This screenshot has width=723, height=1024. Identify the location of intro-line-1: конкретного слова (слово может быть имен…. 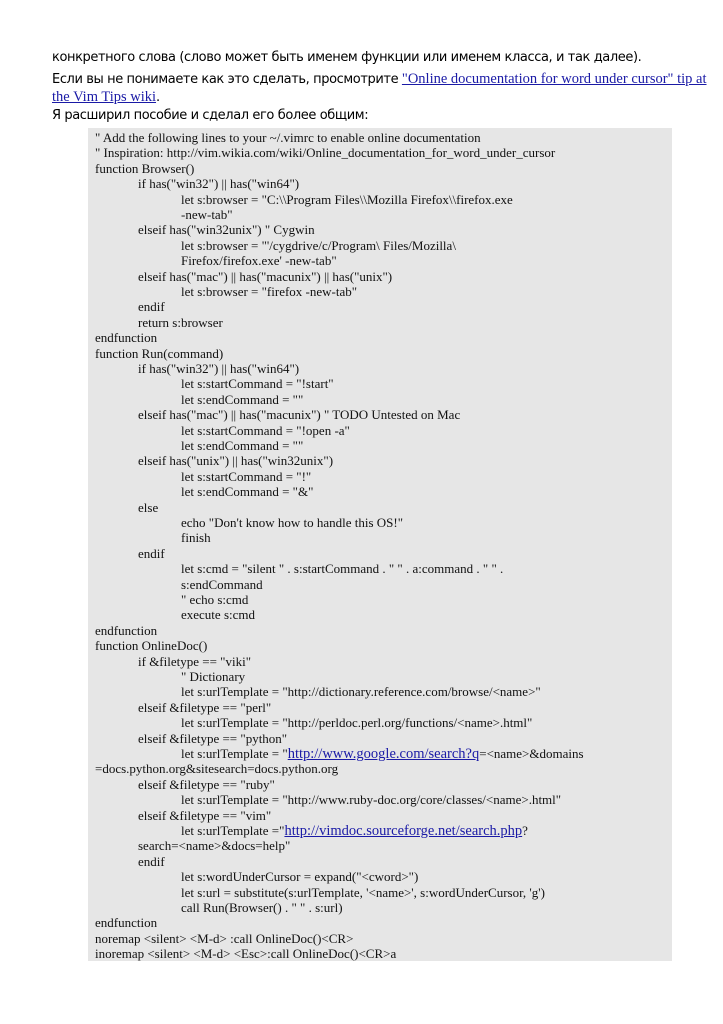
(347, 57).